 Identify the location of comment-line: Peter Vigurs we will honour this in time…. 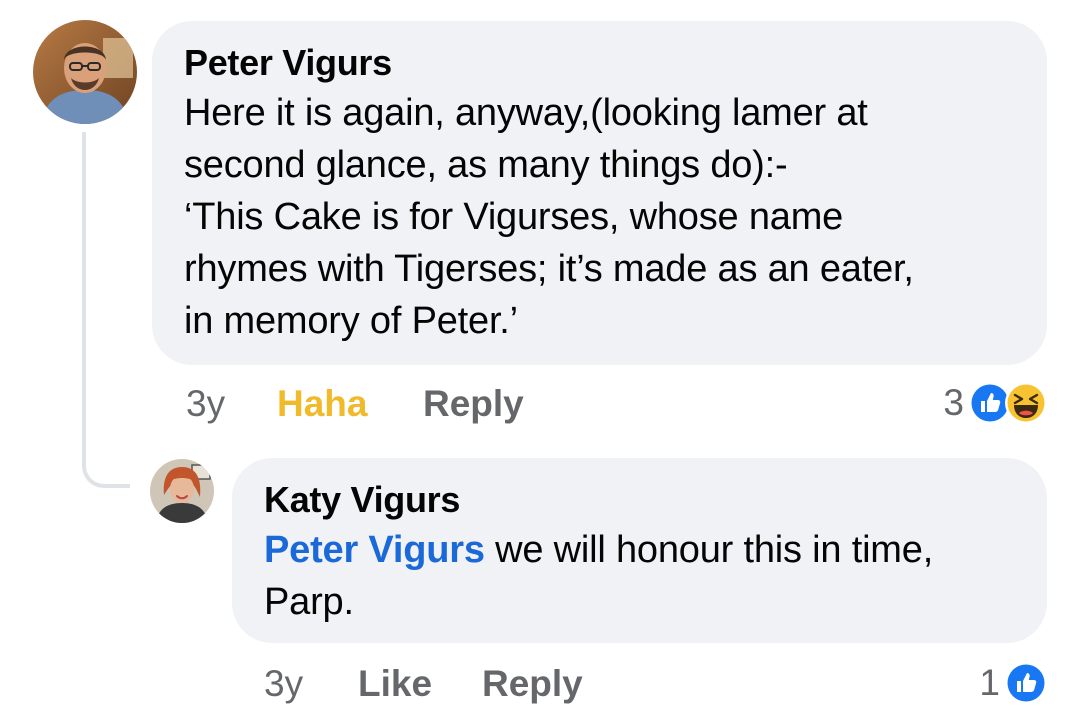
(640, 550).